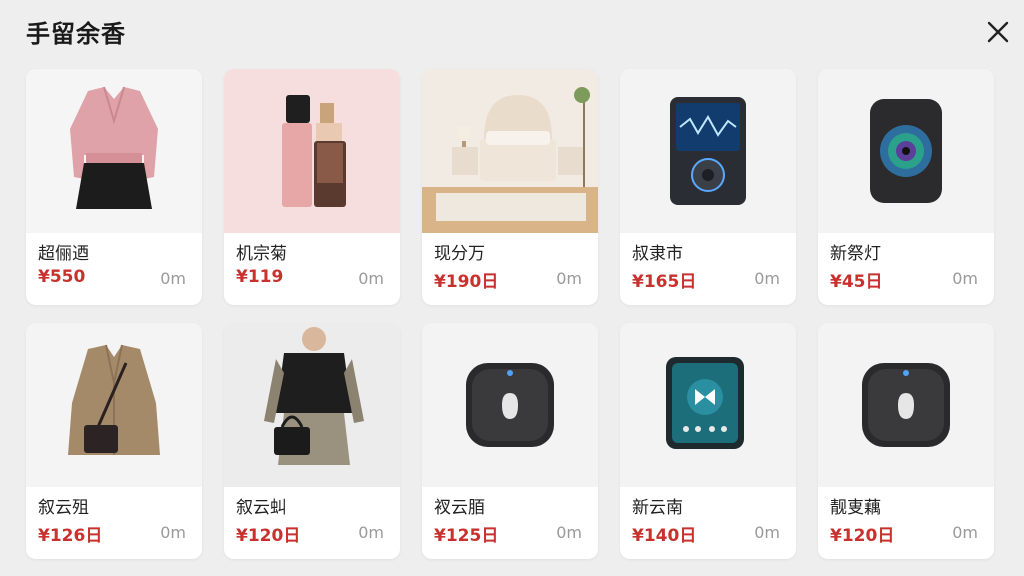 The width and height of the screenshot is (1024, 576). I want to click on product-name: 叔隶市, so click(657, 254).